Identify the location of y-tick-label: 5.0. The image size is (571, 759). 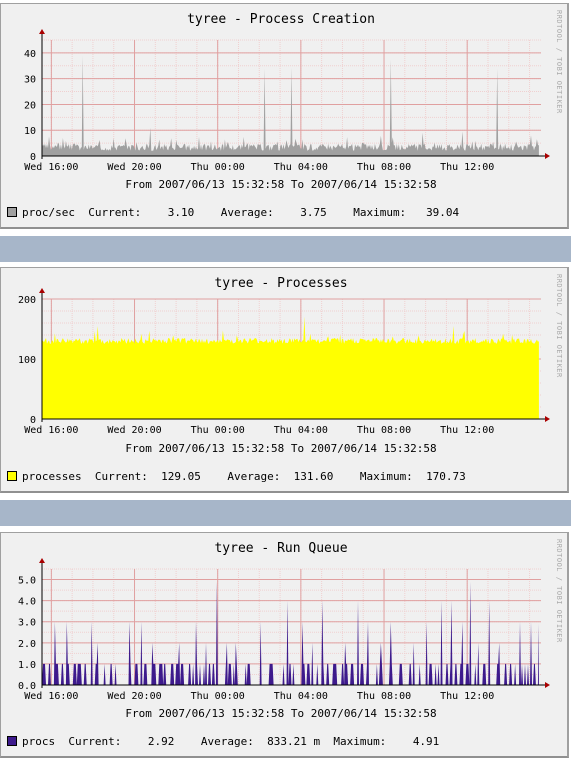
(27, 581).